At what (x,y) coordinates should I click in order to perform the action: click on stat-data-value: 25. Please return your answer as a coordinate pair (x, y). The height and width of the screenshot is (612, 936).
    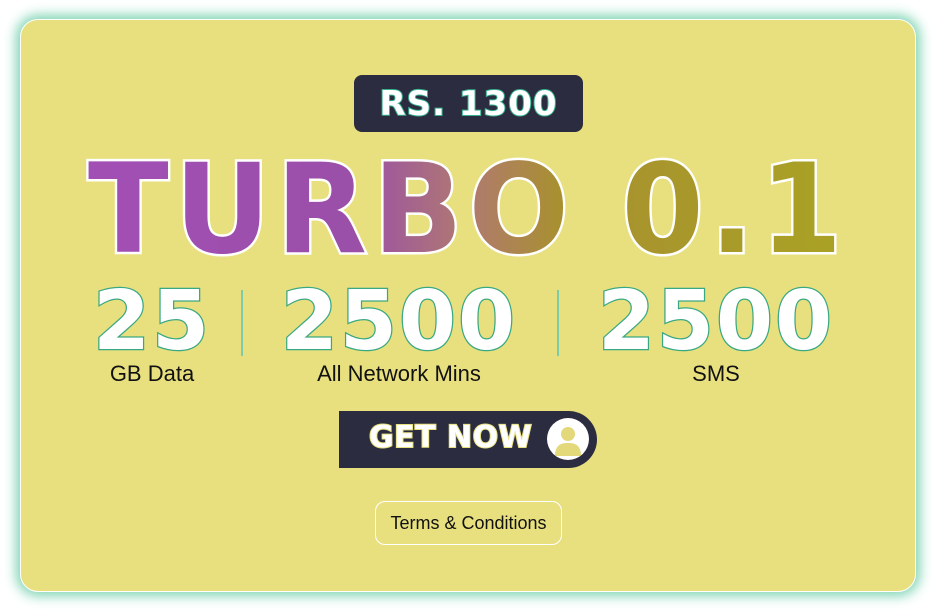
    Looking at the image, I should click on (152, 321).